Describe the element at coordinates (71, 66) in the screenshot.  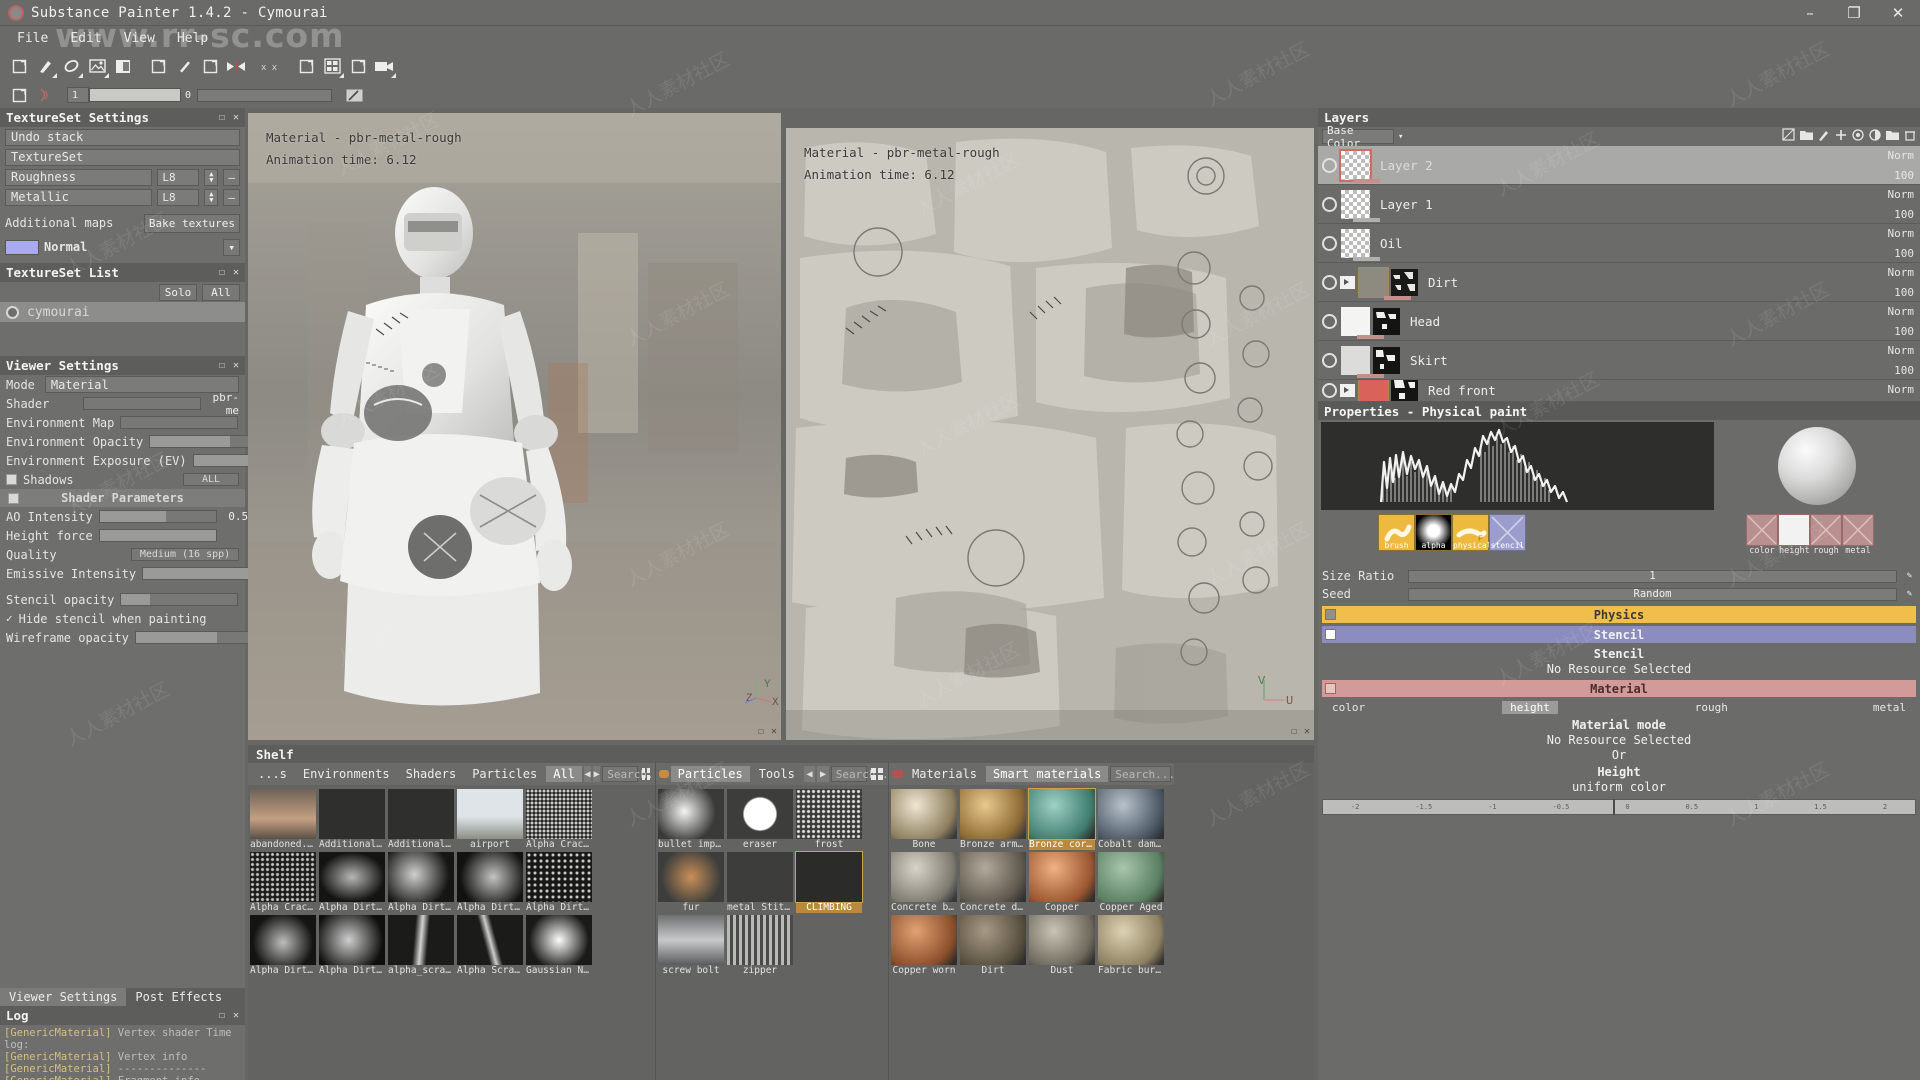
I see `eraser-icon` at that location.